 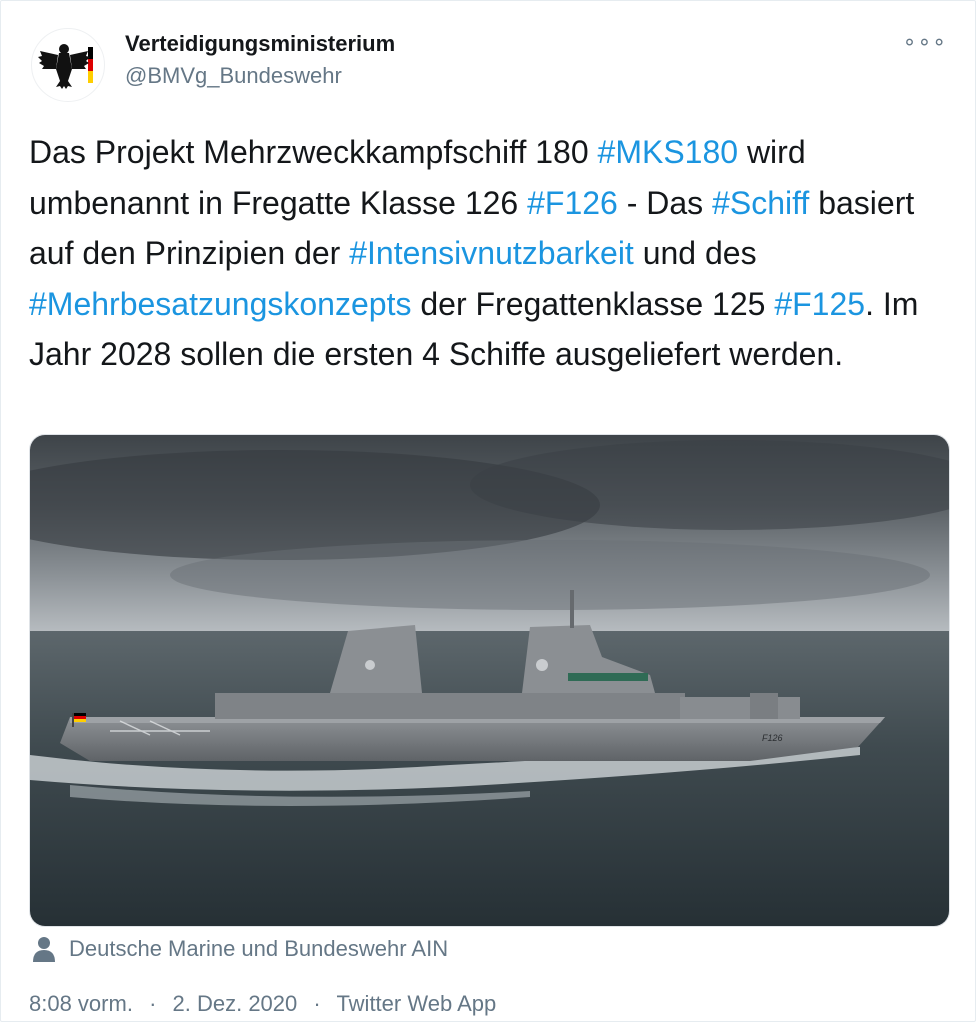 What do you see at coordinates (572, 203) in the screenshot?
I see `hashtag-link: #F126` at bounding box center [572, 203].